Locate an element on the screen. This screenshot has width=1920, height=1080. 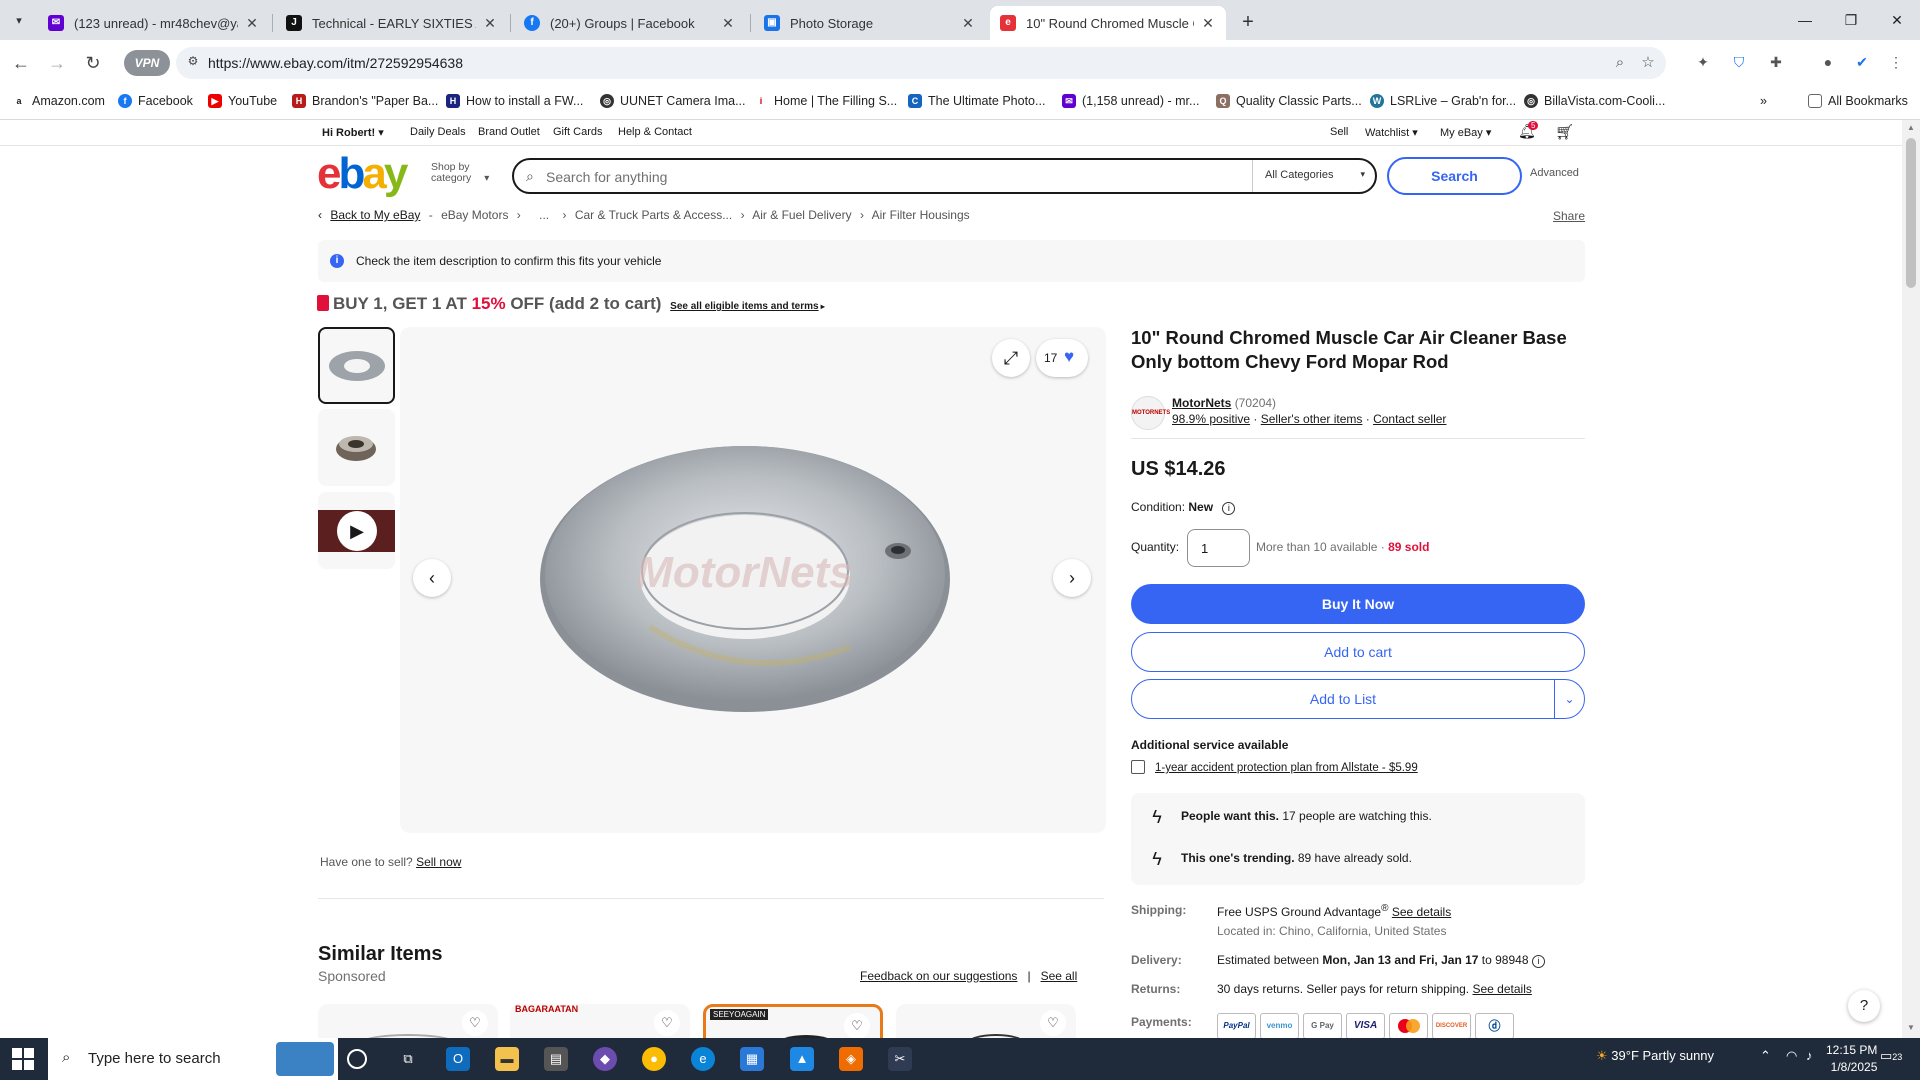
tab-ebay-active: e 10" Round Chromed Muscle Ca ✕ is located at coordinates (1108, 23).